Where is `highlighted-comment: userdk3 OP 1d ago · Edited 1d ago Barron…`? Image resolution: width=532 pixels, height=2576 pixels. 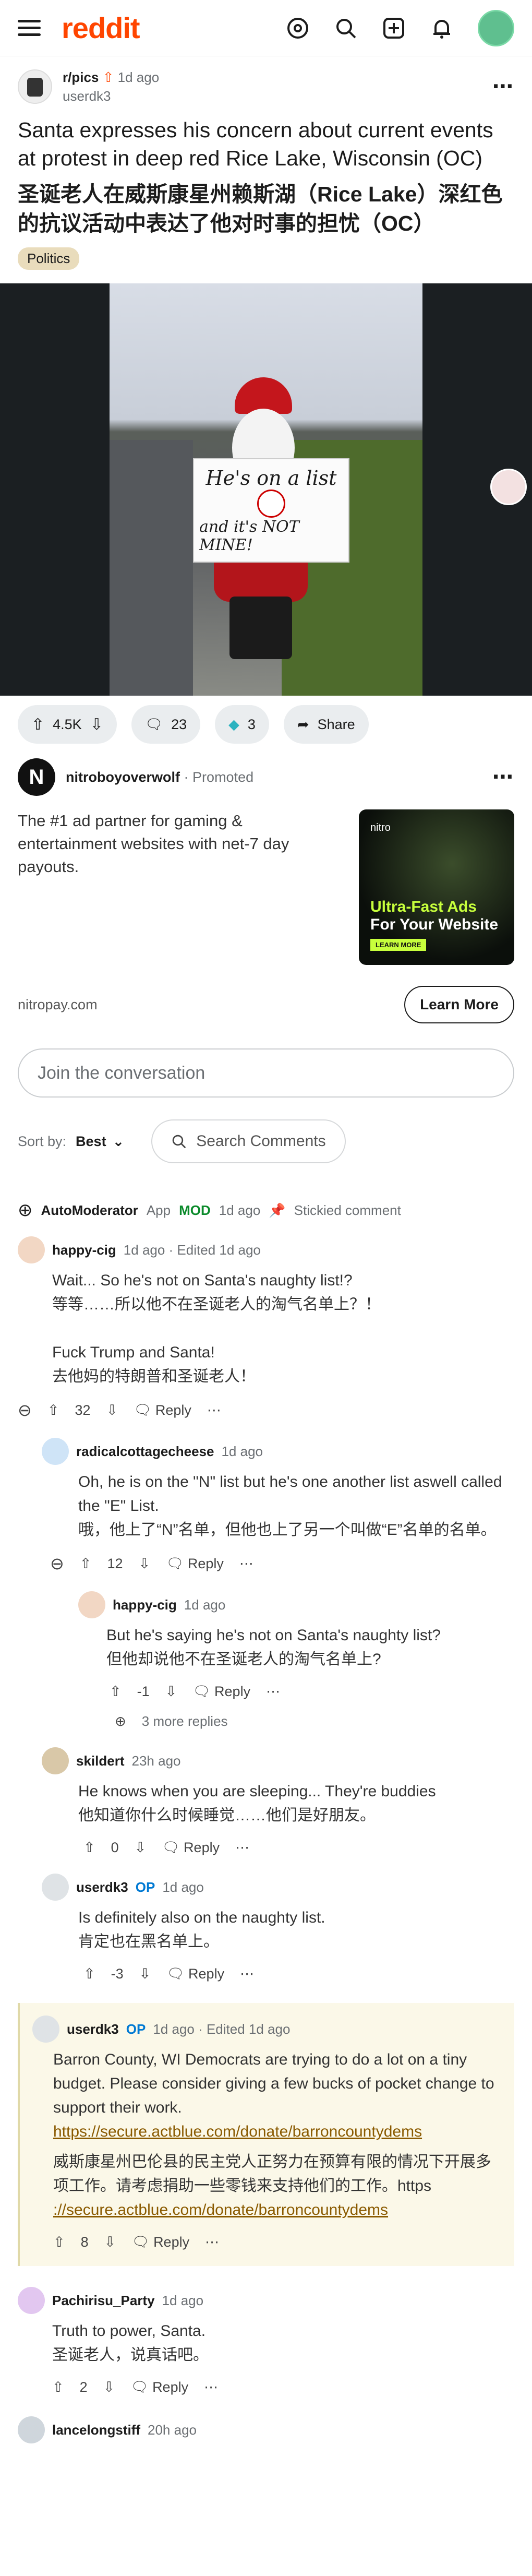 highlighted-comment: userdk3 OP 1d ago · Edited 1d ago Barron… is located at coordinates (266, 2134).